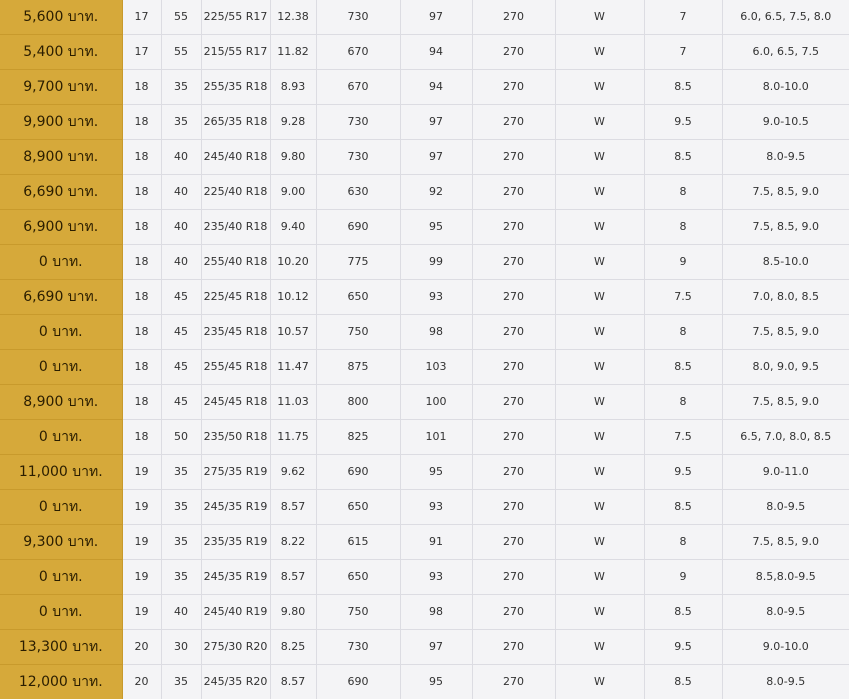 This screenshot has width=849, height=699. Describe the element at coordinates (61, 52) in the screenshot. I see `price-cell: 5,400 บาท.` at that location.